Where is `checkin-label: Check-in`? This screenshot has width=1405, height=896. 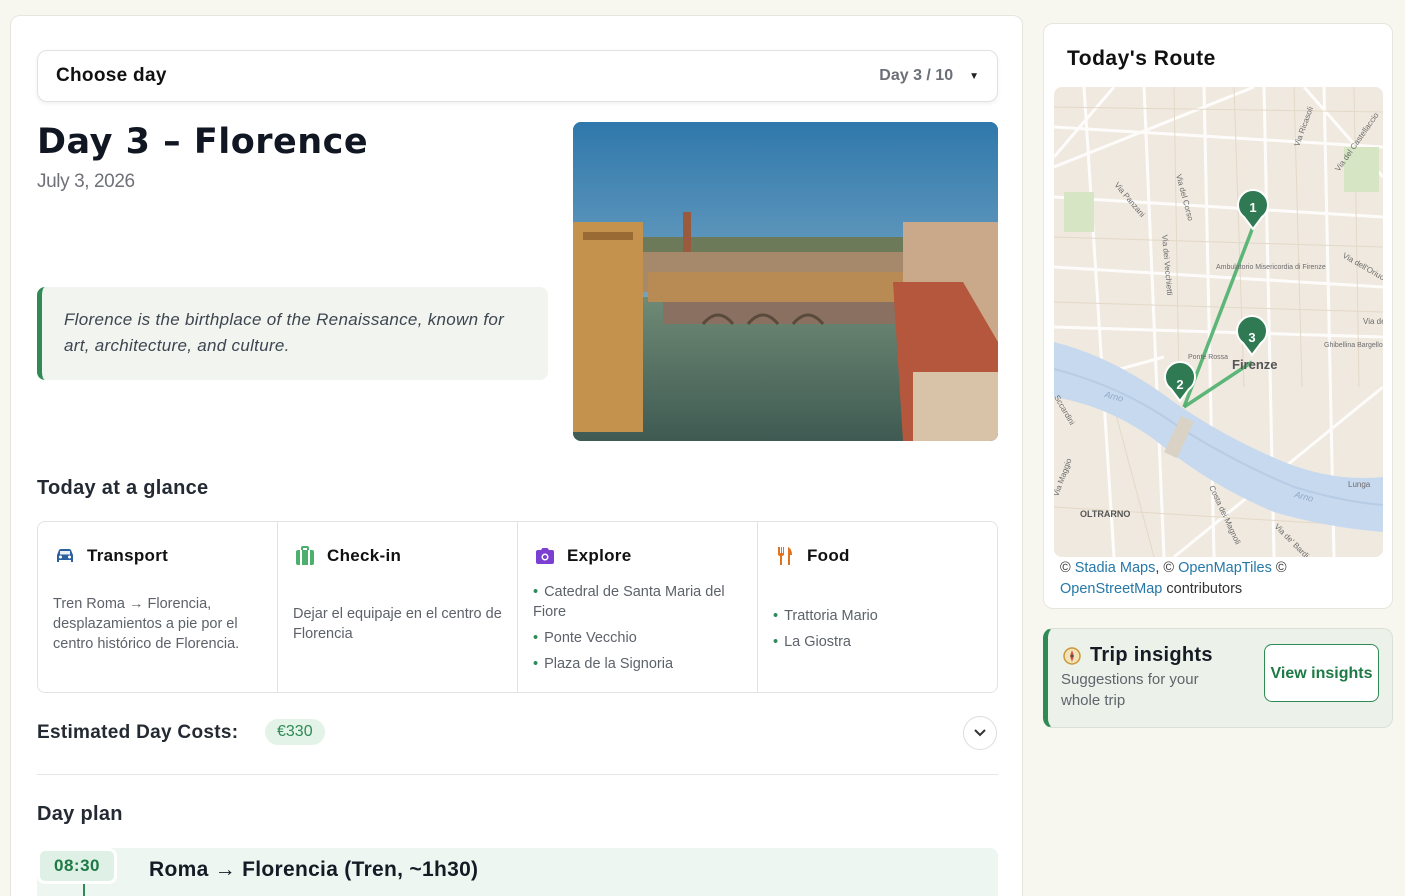
checkin-label: Check-in is located at coordinates (364, 555).